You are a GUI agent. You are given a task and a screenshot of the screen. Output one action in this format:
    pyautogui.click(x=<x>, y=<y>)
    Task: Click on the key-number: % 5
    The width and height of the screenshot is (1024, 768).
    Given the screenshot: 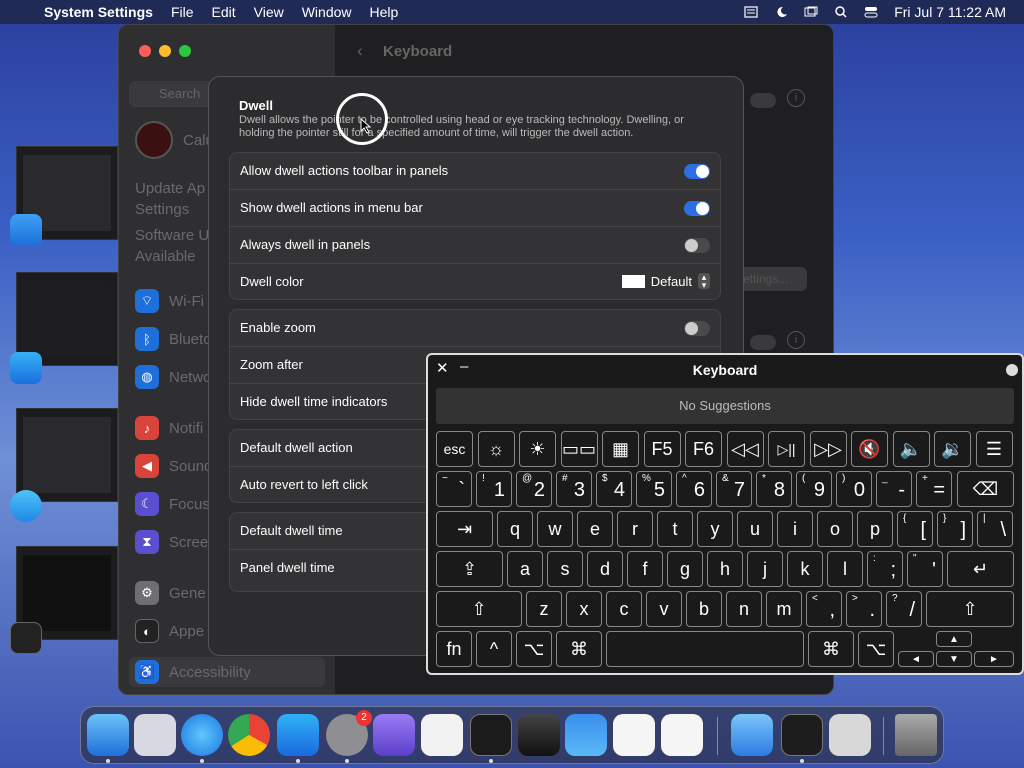 What is the action you would take?
    pyautogui.click(x=654, y=489)
    